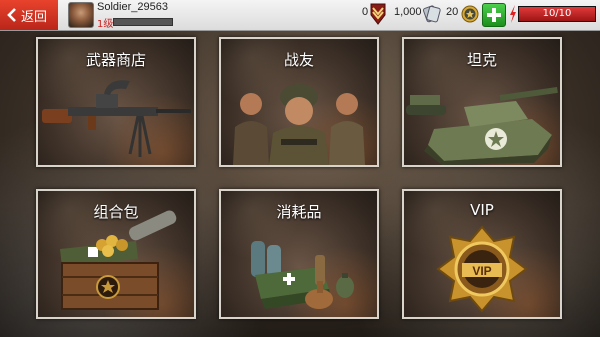  I want to click on gold-coin-icon, so click(470, 14).